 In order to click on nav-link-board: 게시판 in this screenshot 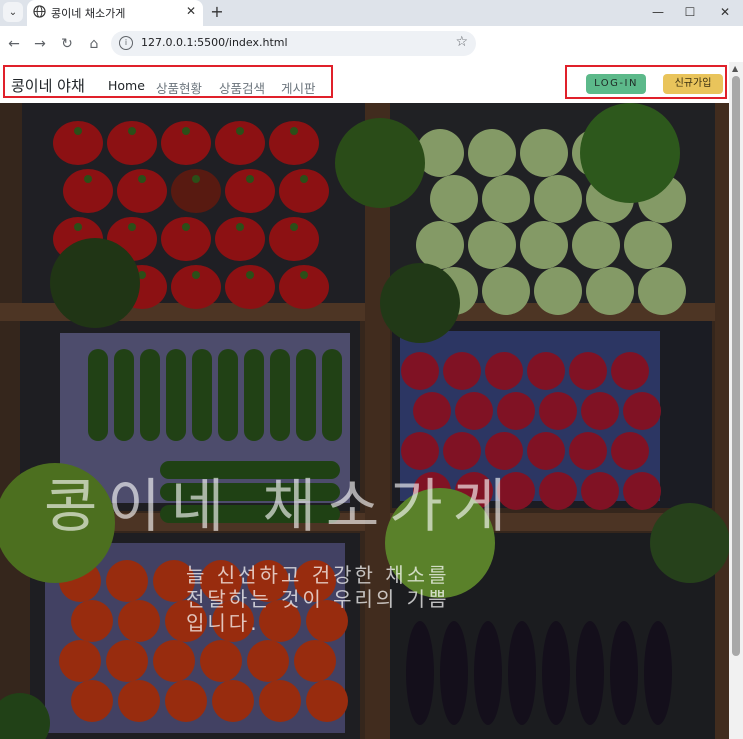, I will do `click(298, 87)`.